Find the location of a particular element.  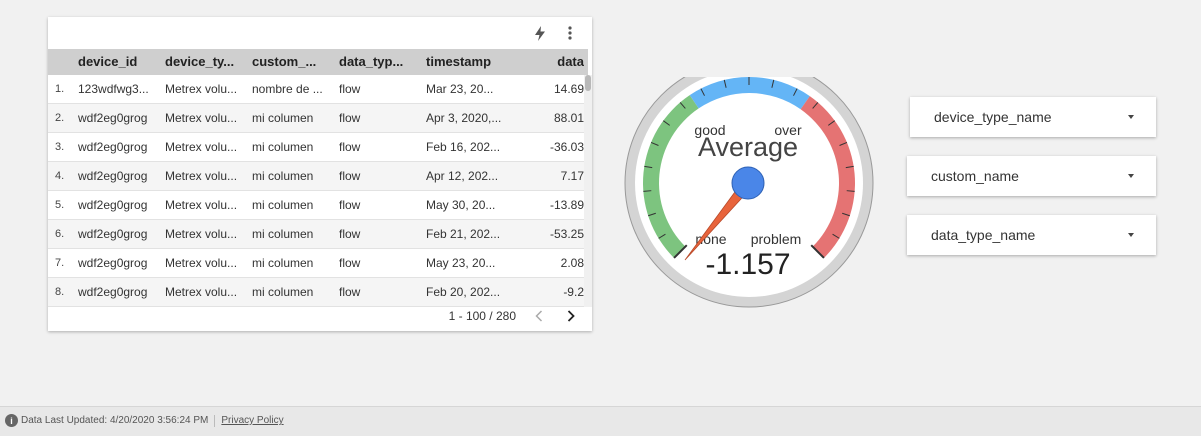

filter-data-type-name: data_type_name is located at coordinates (1031, 235).